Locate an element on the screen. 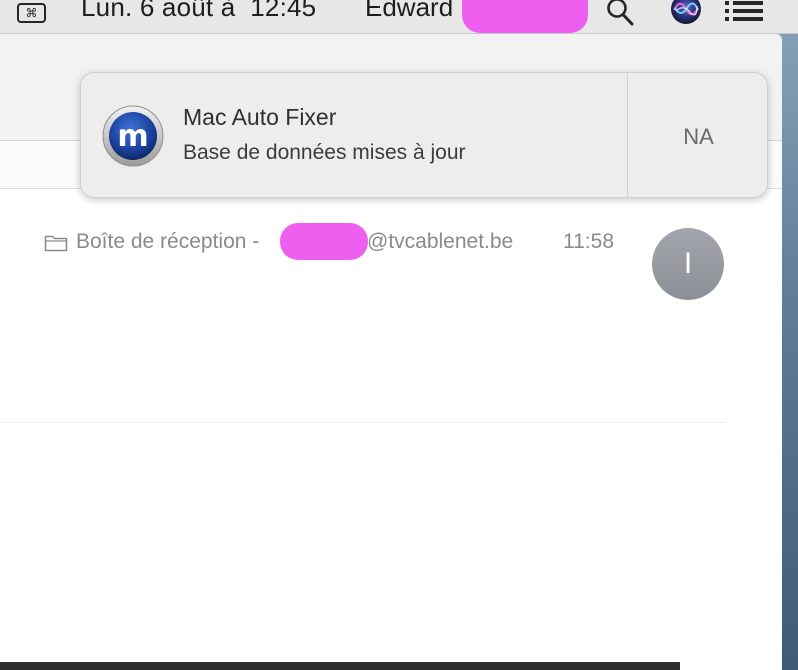 The width and height of the screenshot is (798, 670). spotlight-search-icon is located at coordinates (620, 13).